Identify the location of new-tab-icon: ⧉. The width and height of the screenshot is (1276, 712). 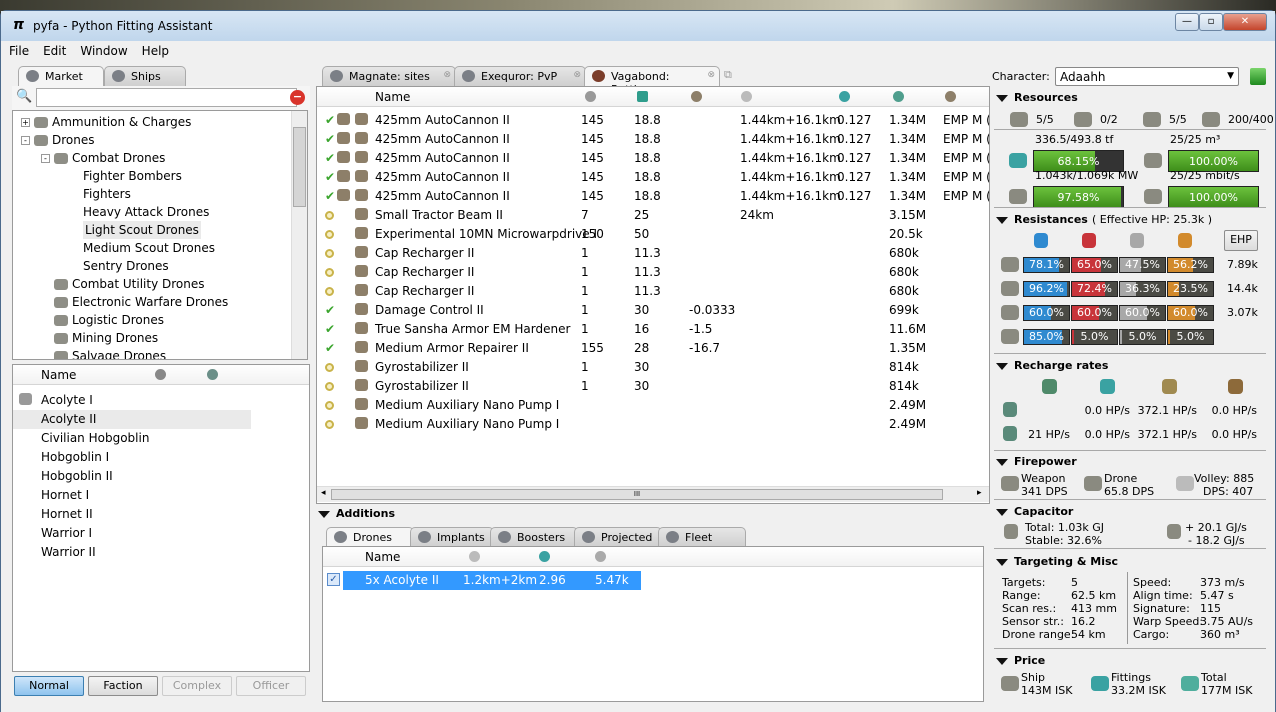
(728, 75).